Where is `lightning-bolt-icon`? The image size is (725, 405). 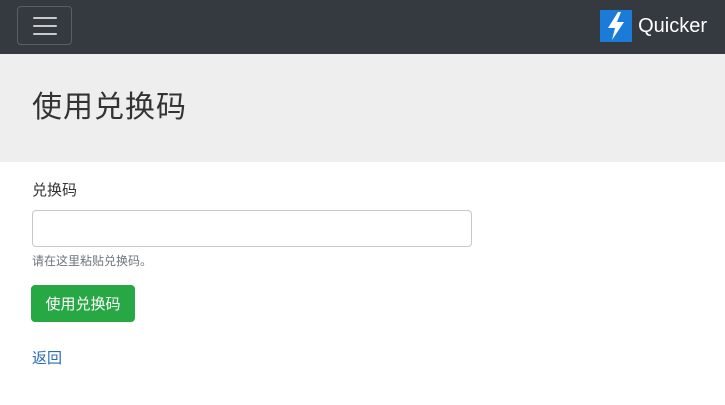
lightning-bolt-icon is located at coordinates (616, 26).